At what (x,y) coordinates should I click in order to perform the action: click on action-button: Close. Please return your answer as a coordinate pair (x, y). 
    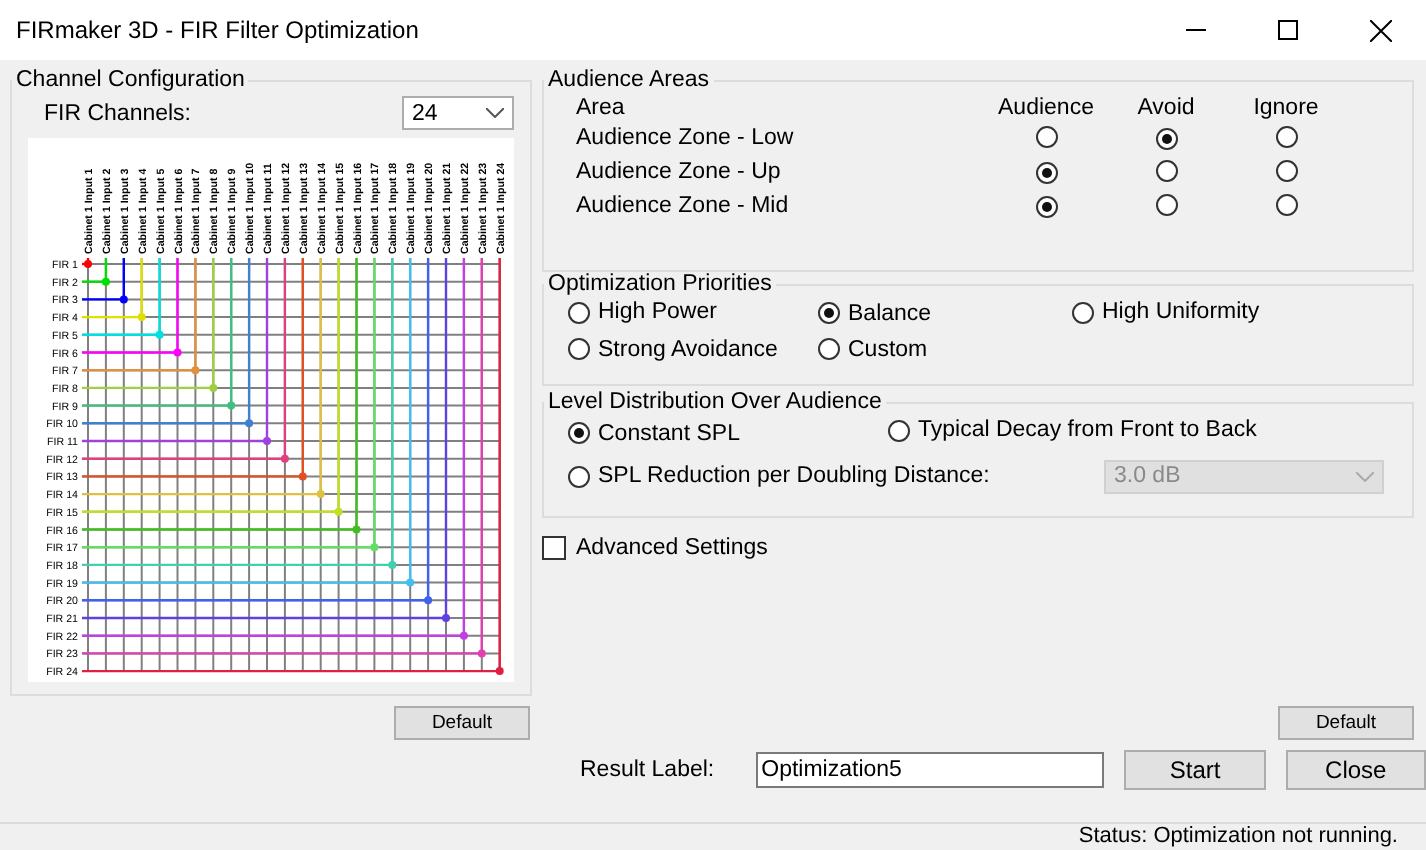
    Looking at the image, I should click on (1355, 770).